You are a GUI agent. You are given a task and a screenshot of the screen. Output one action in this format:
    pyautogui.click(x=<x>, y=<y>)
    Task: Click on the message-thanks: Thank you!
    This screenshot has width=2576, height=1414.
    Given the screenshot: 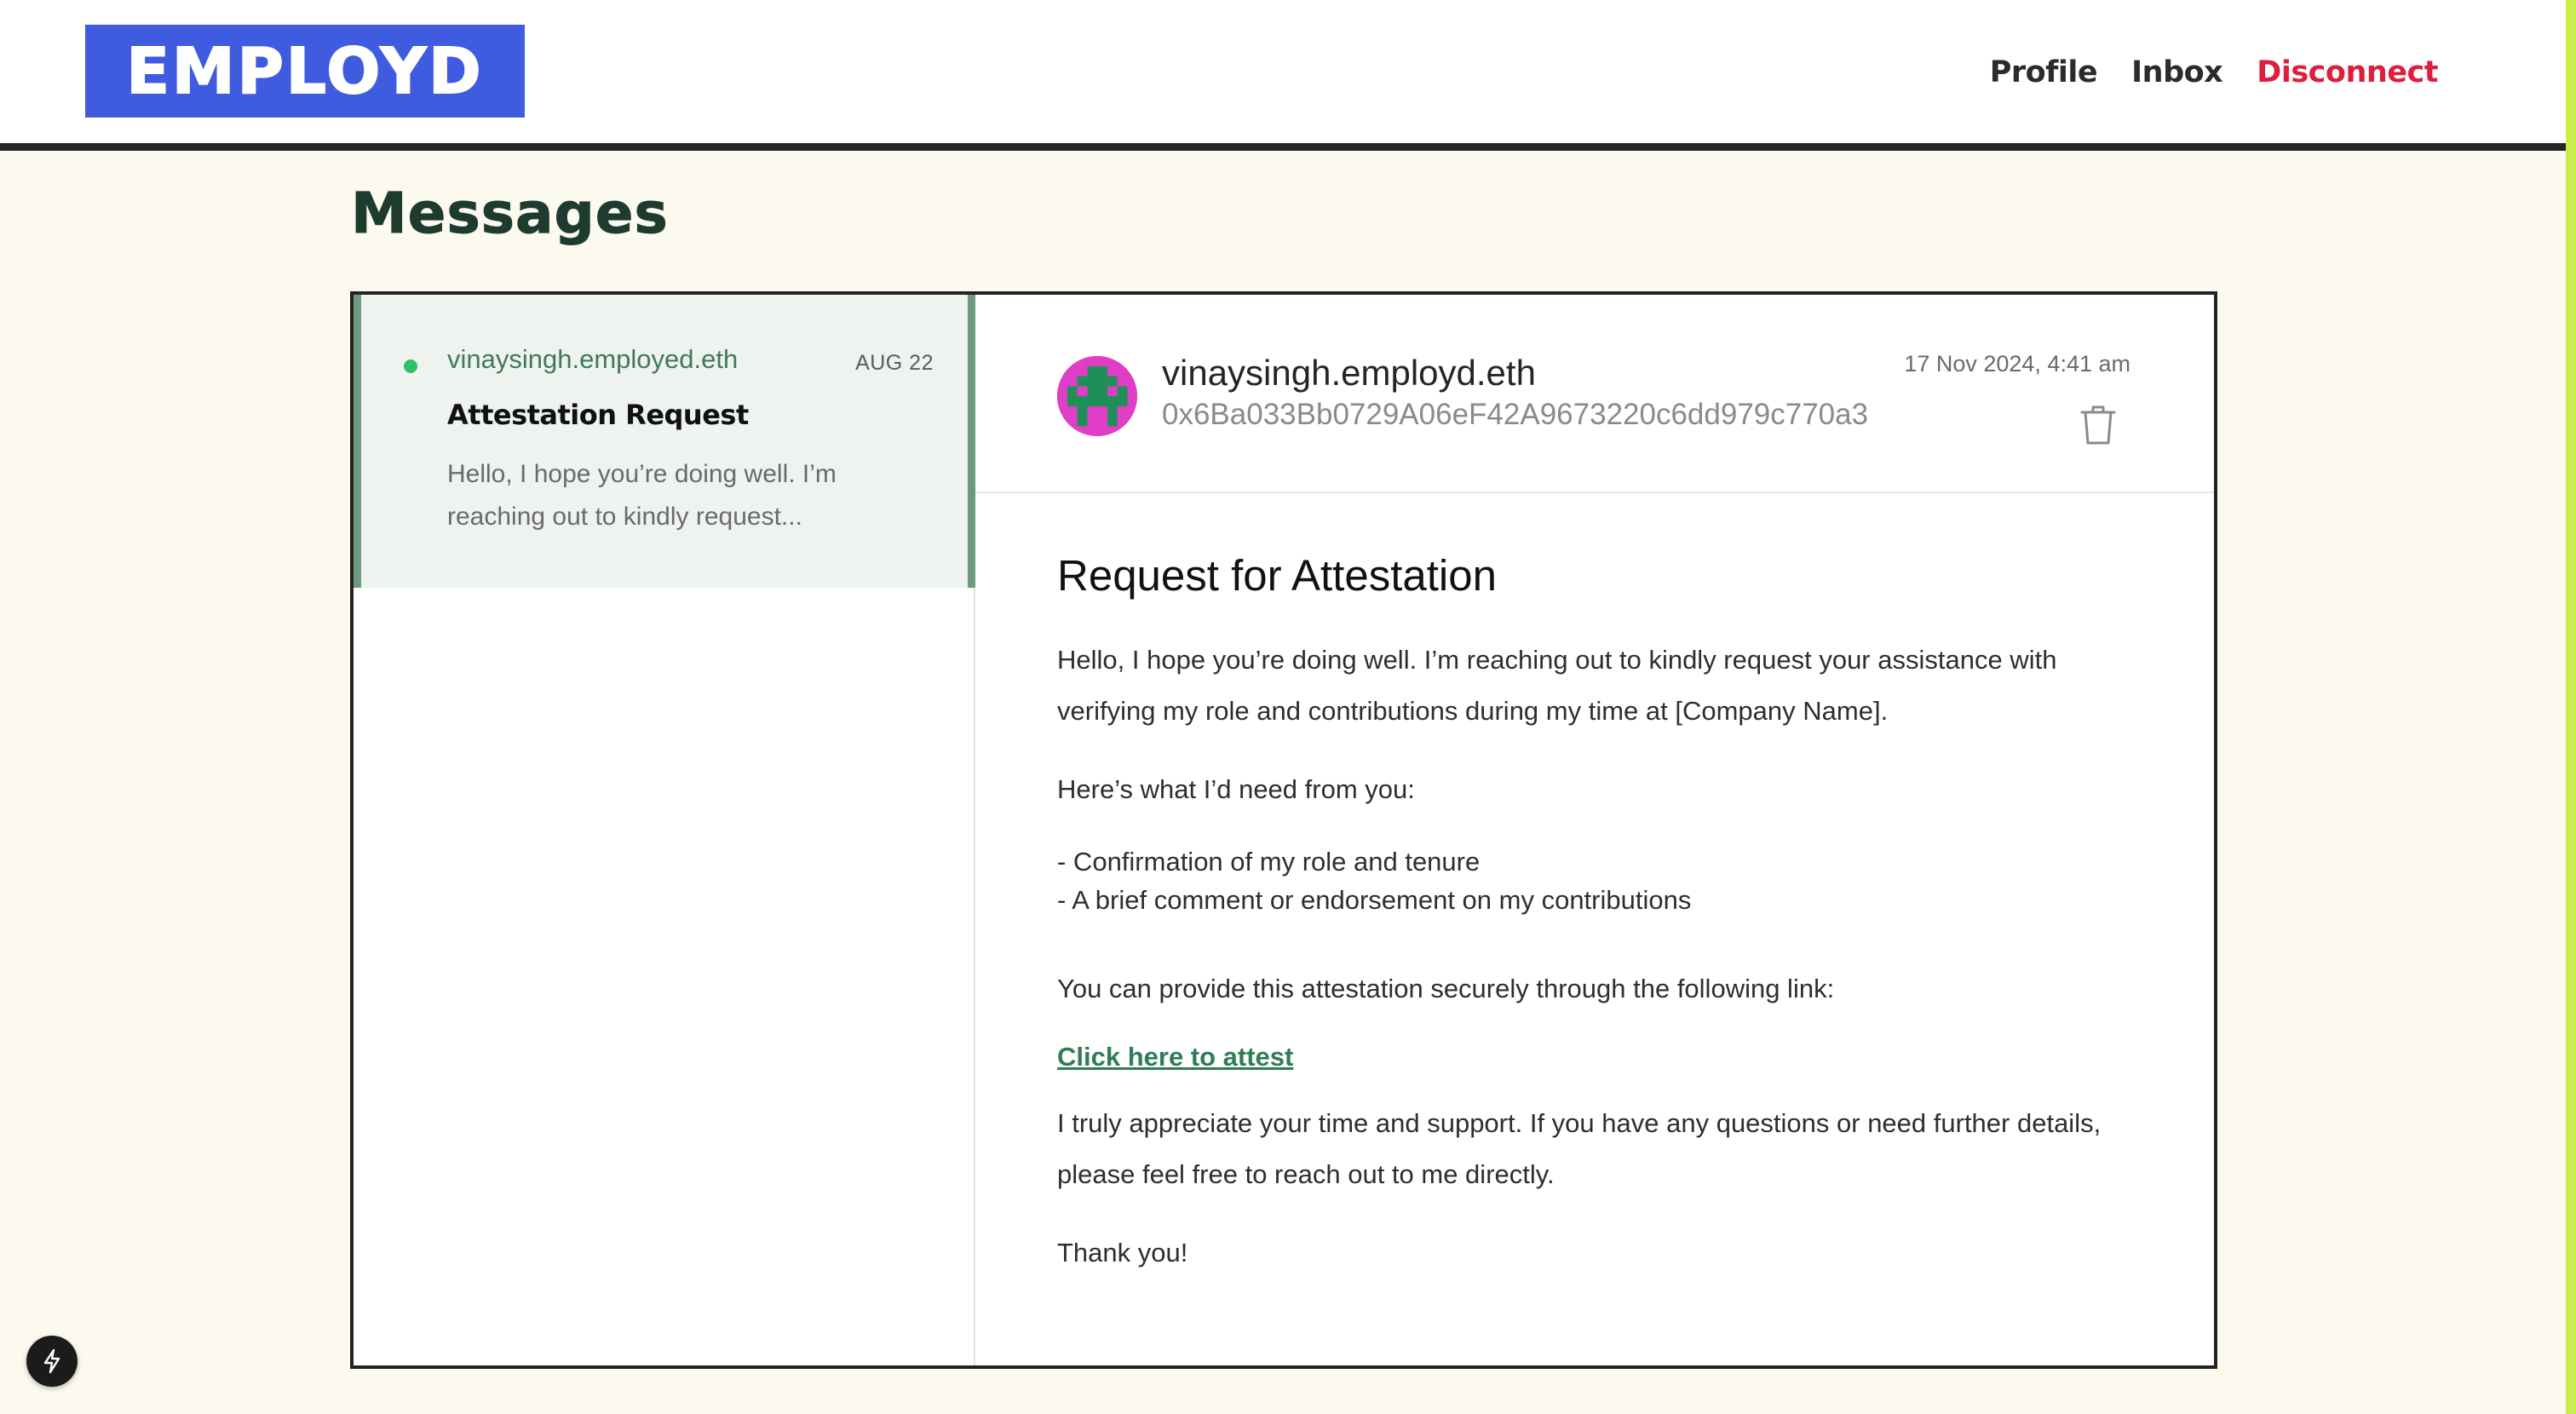 What is the action you would take?
    pyautogui.click(x=1123, y=1252)
    